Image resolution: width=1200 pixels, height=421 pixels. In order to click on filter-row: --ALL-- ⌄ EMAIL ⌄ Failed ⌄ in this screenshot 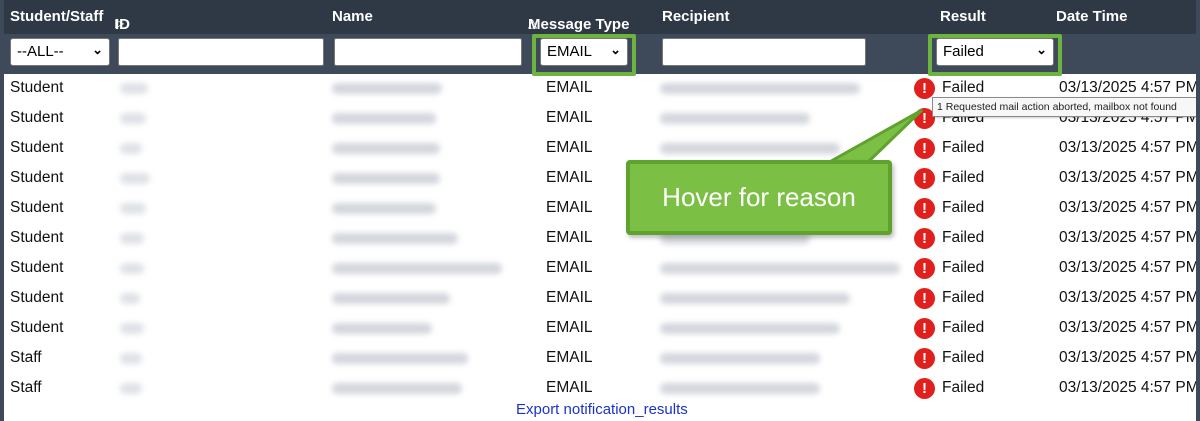, I will do `click(600, 54)`.